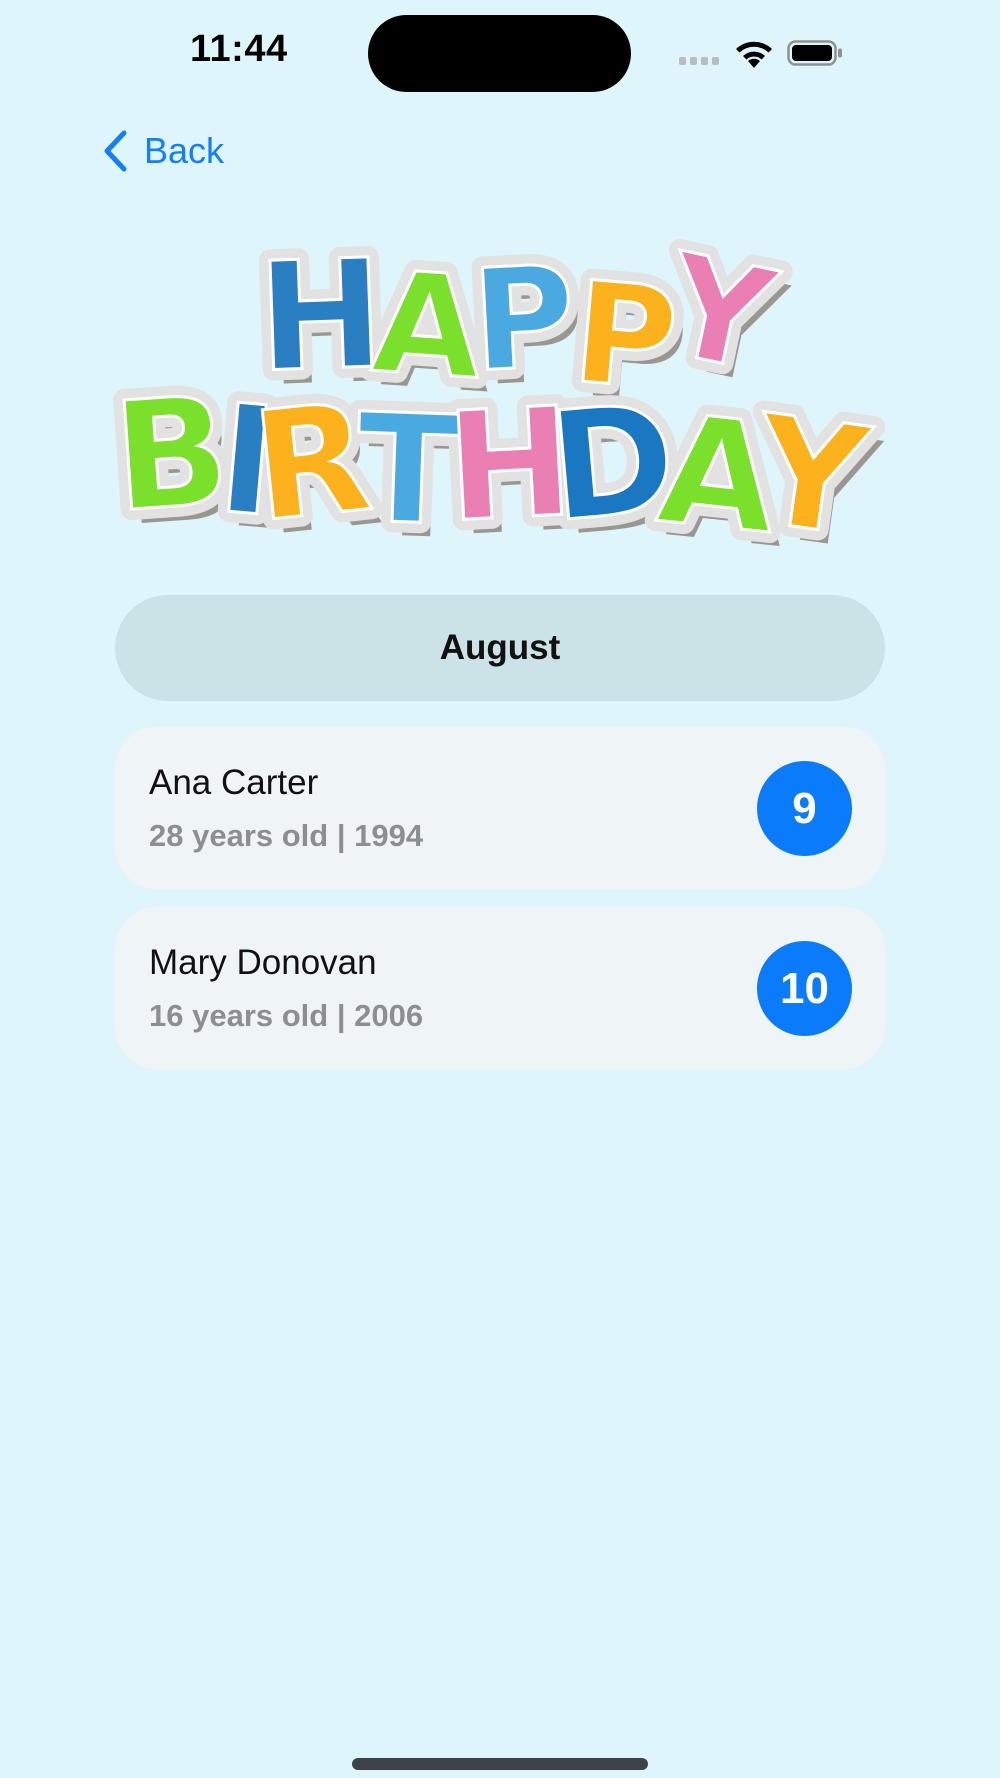 The image size is (1000, 1778). Describe the element at coordinates (286, 835) in the screenshot. I see `person-age-year: 28 years old | 1994` at that location.